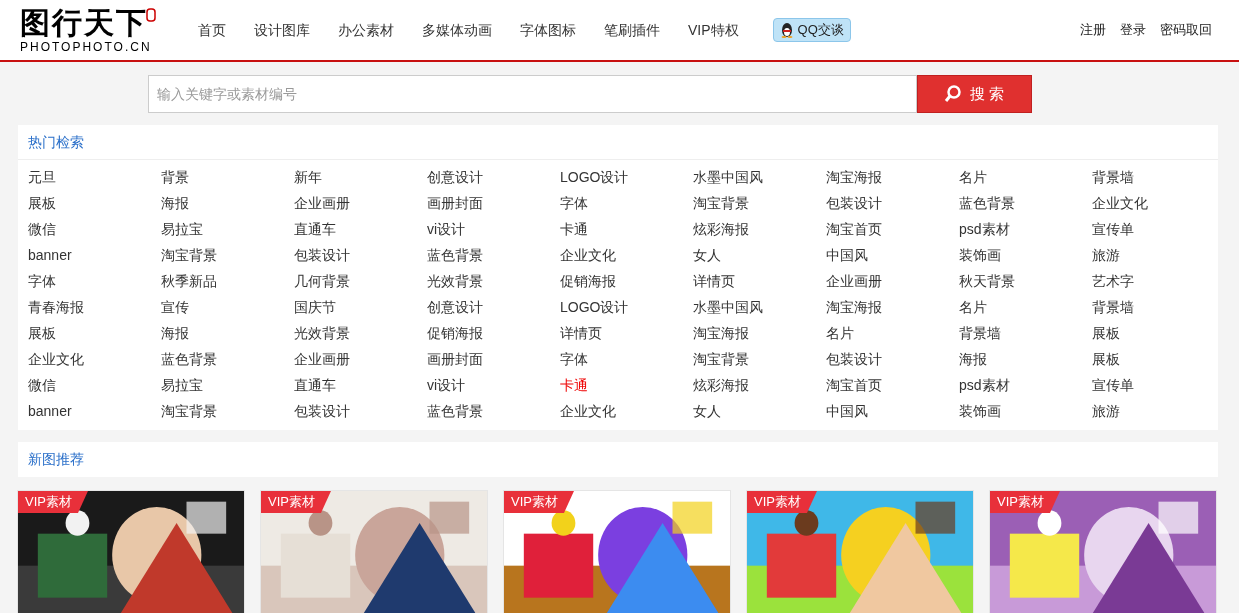 This screenshot has height=613, width=1239. What do you see at coordinates (457, 30) in the screenshot?
I see `nav-link: 多媒体动画` at bounding box center [457, 30].